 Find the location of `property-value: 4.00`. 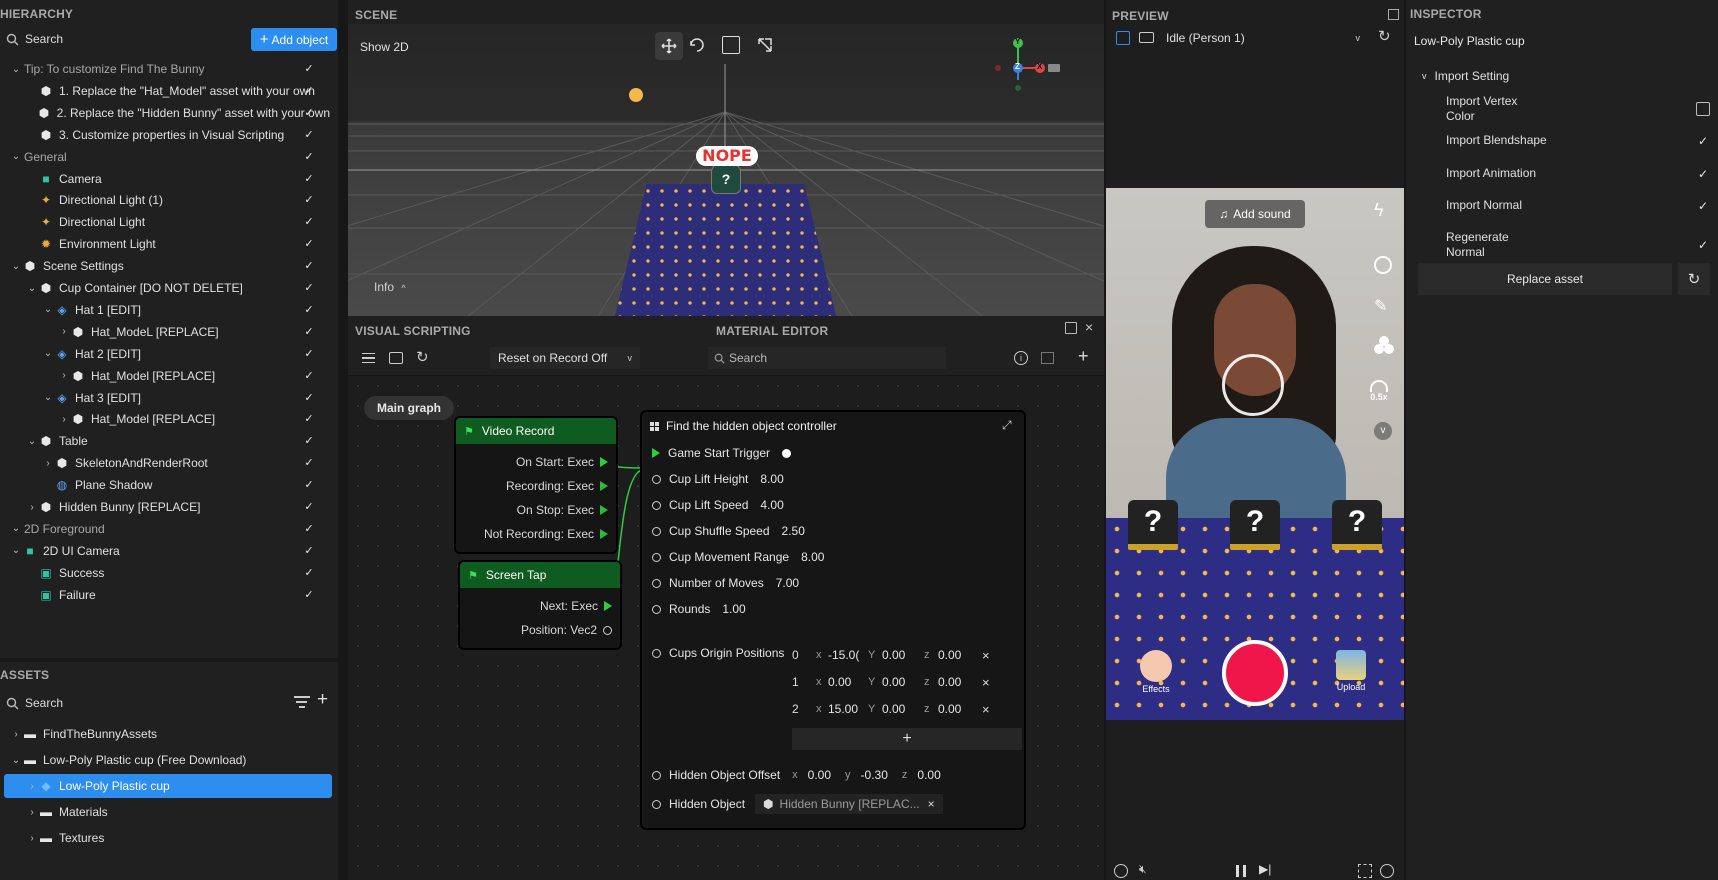

property-value: 4.00 is located at coordinates (771, 505).